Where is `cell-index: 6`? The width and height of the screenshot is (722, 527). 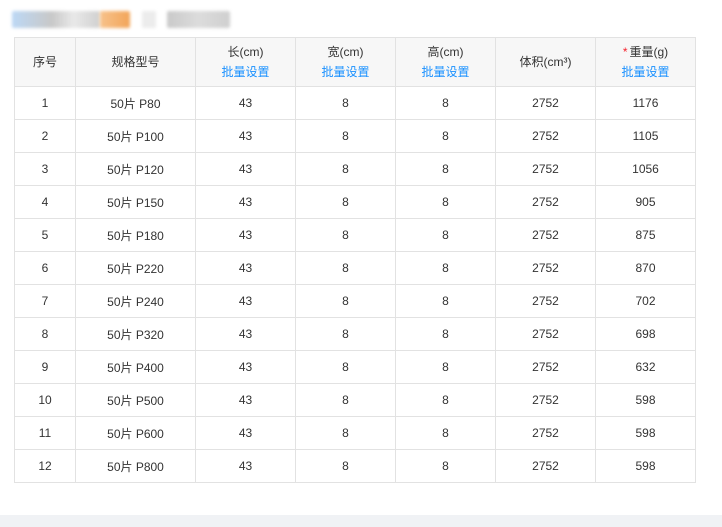 cell-index: 6 is located at coordinates (45, 268).